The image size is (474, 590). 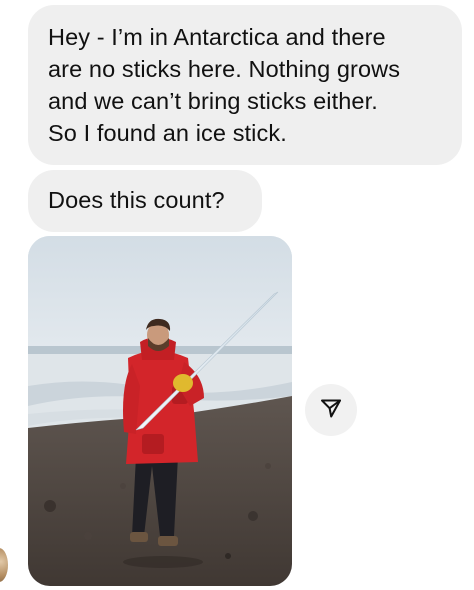 I want to click on paper-plane-icon, so click(x=331, y=410).